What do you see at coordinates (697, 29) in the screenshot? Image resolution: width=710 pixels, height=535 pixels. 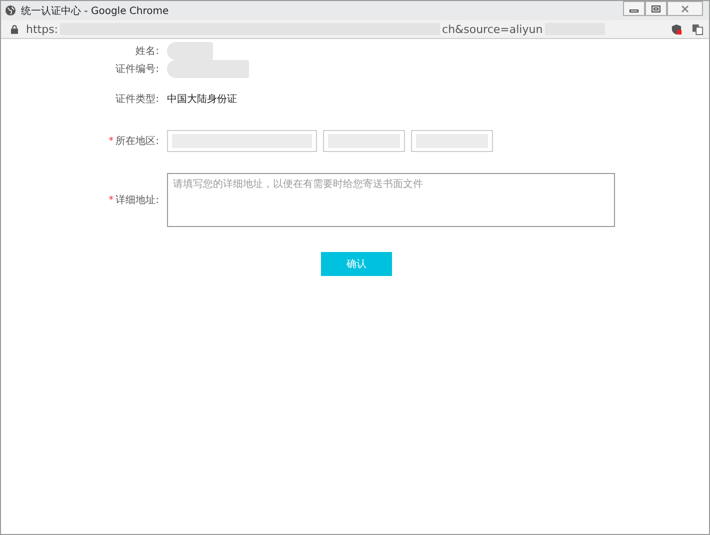 I see `translate-icon` at bounding box center [697, 29].